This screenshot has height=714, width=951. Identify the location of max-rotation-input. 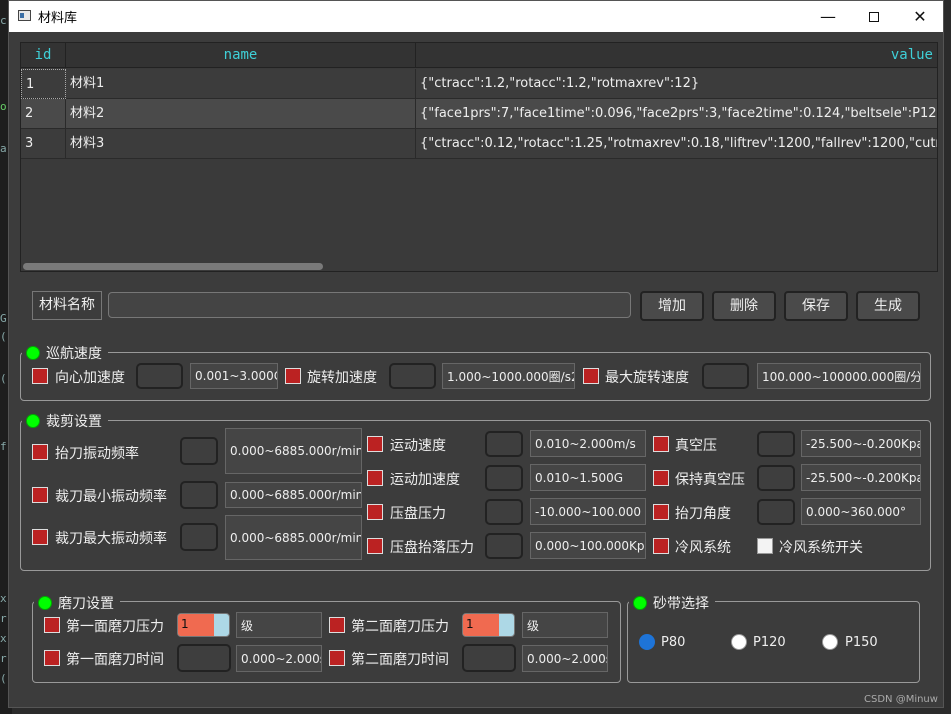
(725, 376).